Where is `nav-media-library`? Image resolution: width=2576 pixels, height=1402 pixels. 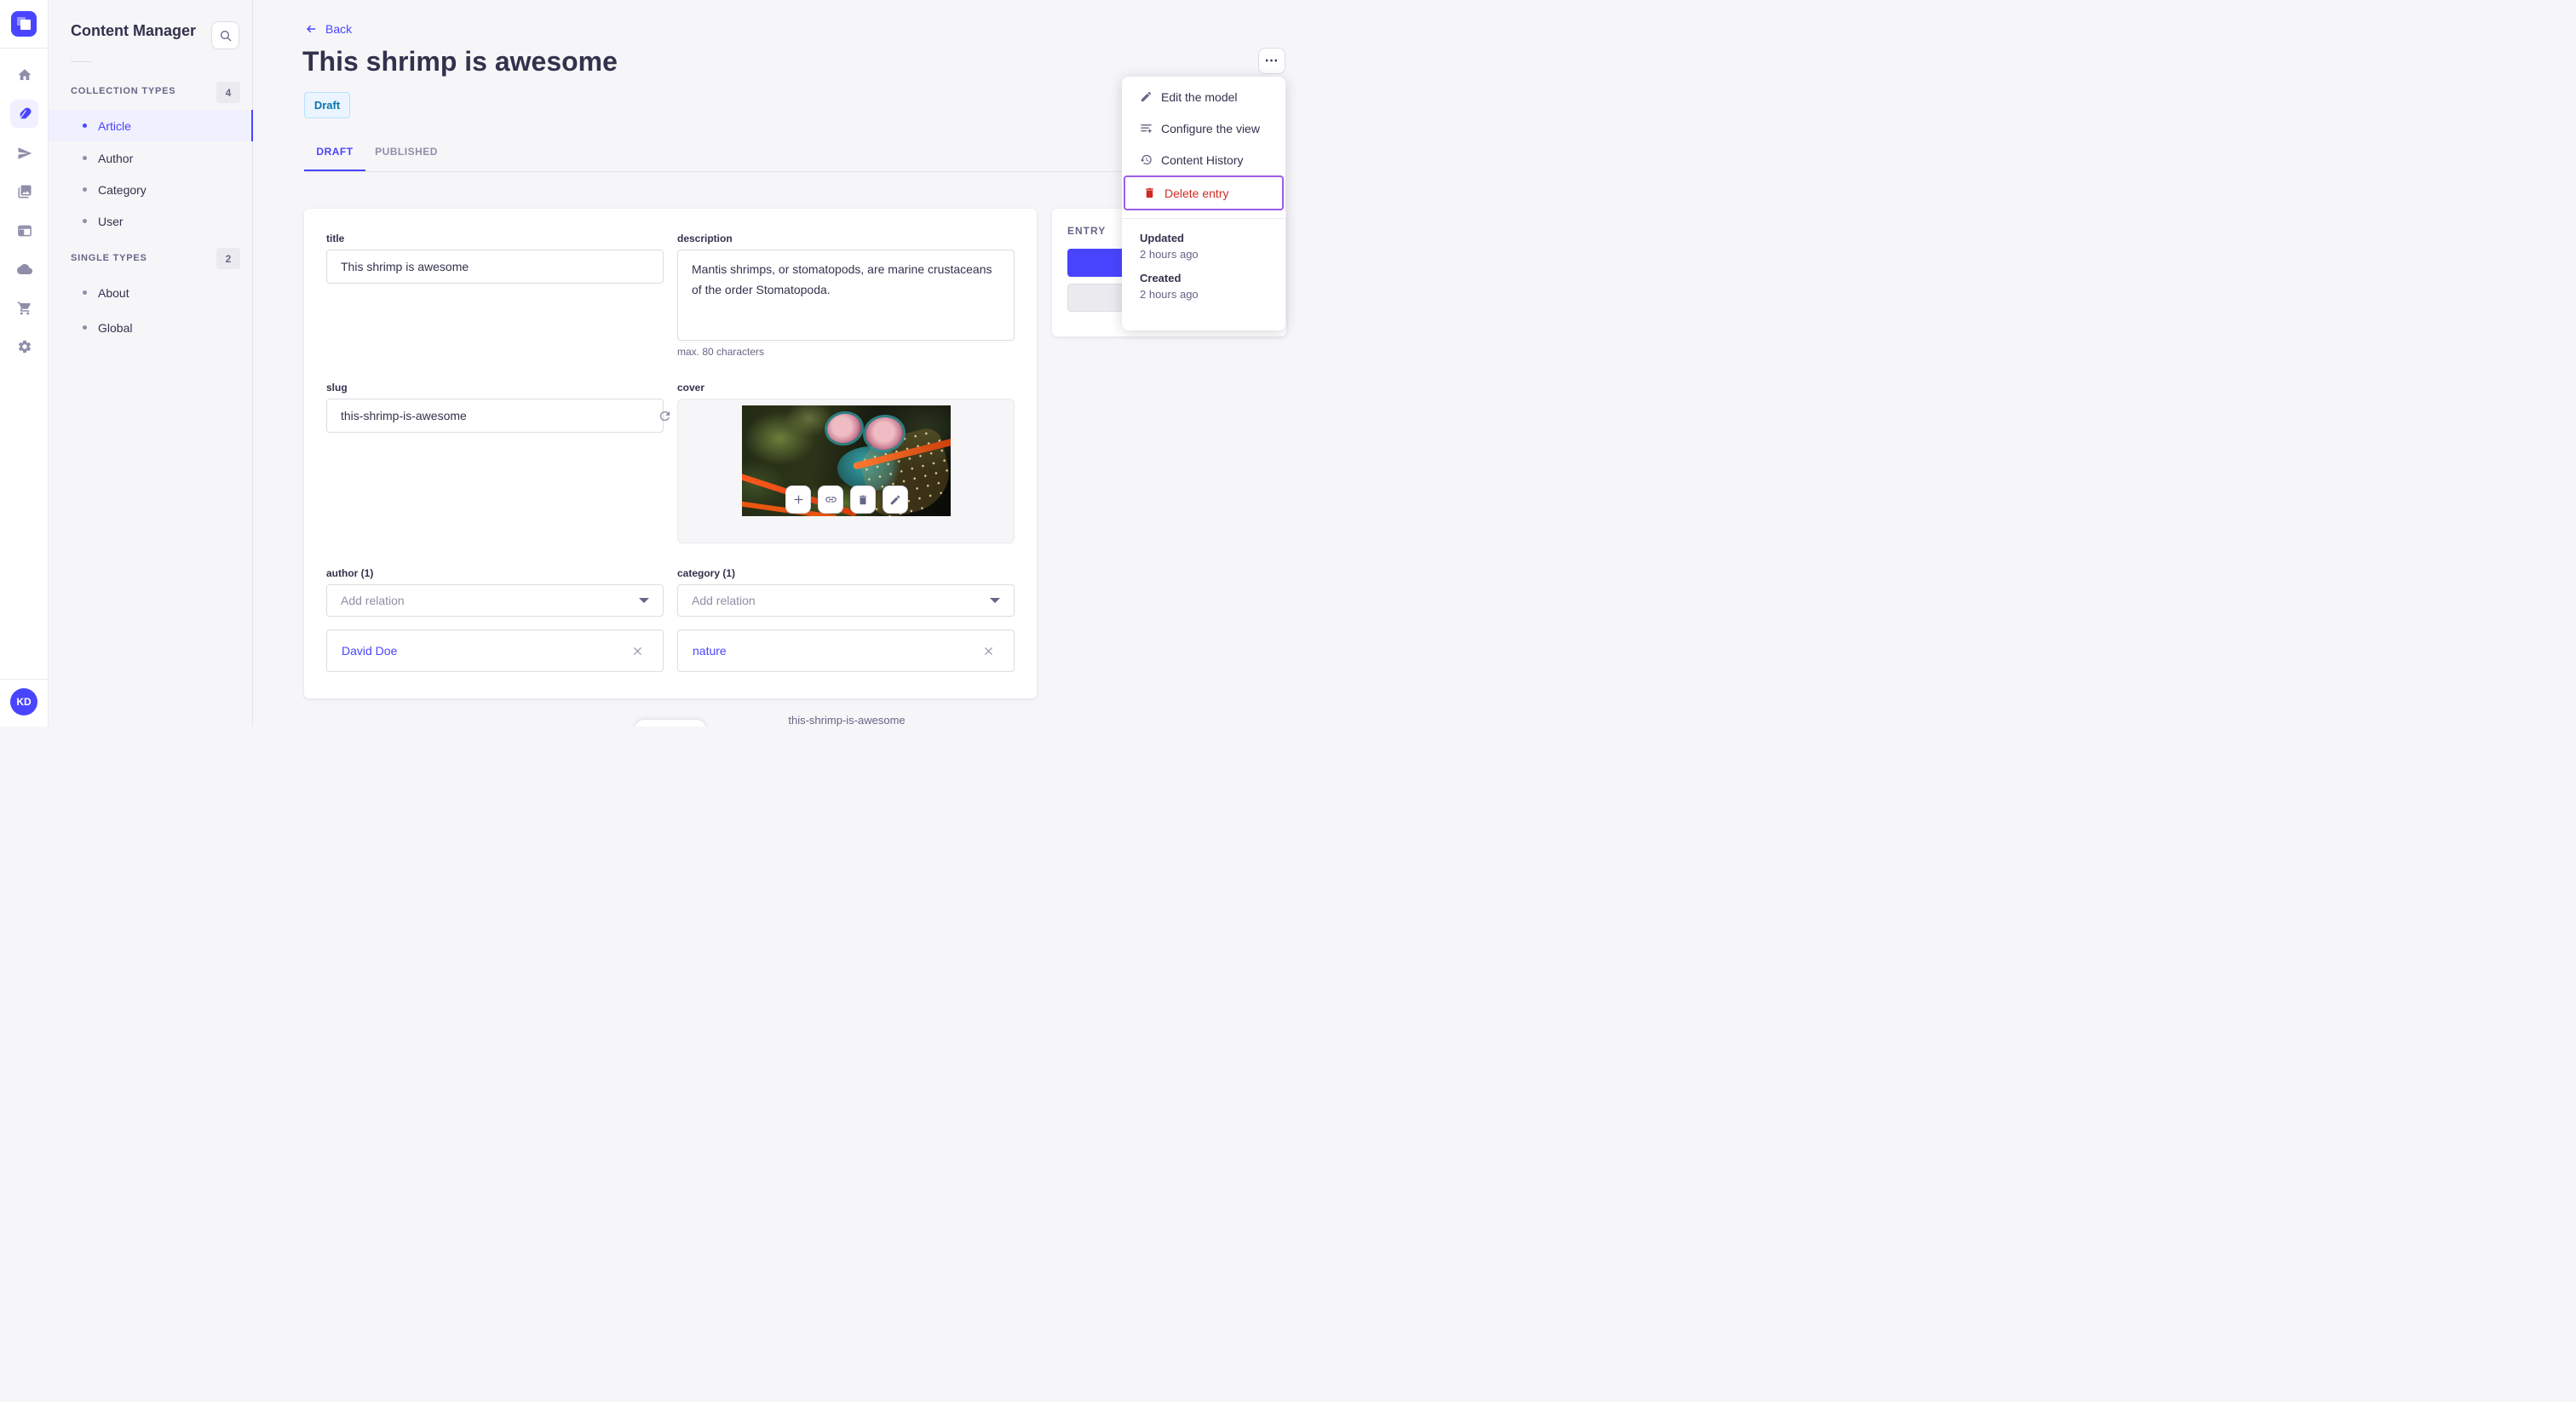 nav-media-library is located at coordinates (24, 191).